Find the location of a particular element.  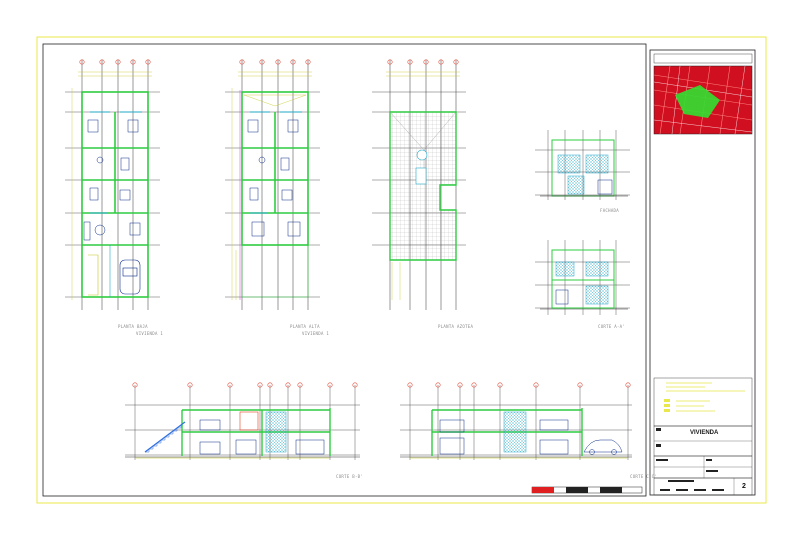

section-aa is located at coordinates (582, 277).